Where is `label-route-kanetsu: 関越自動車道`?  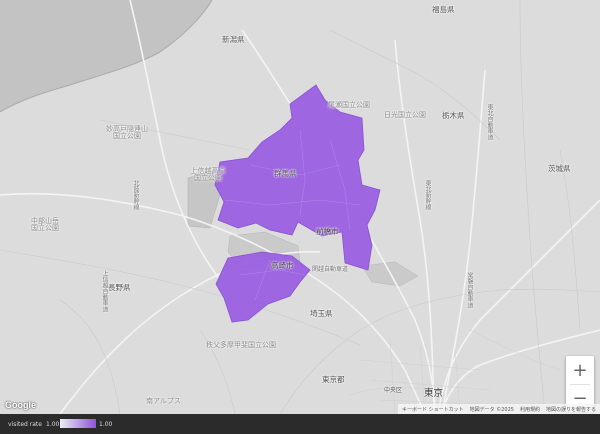
label-route-kanetsu: 関越自動車道 is located at coordinates (330, 269).